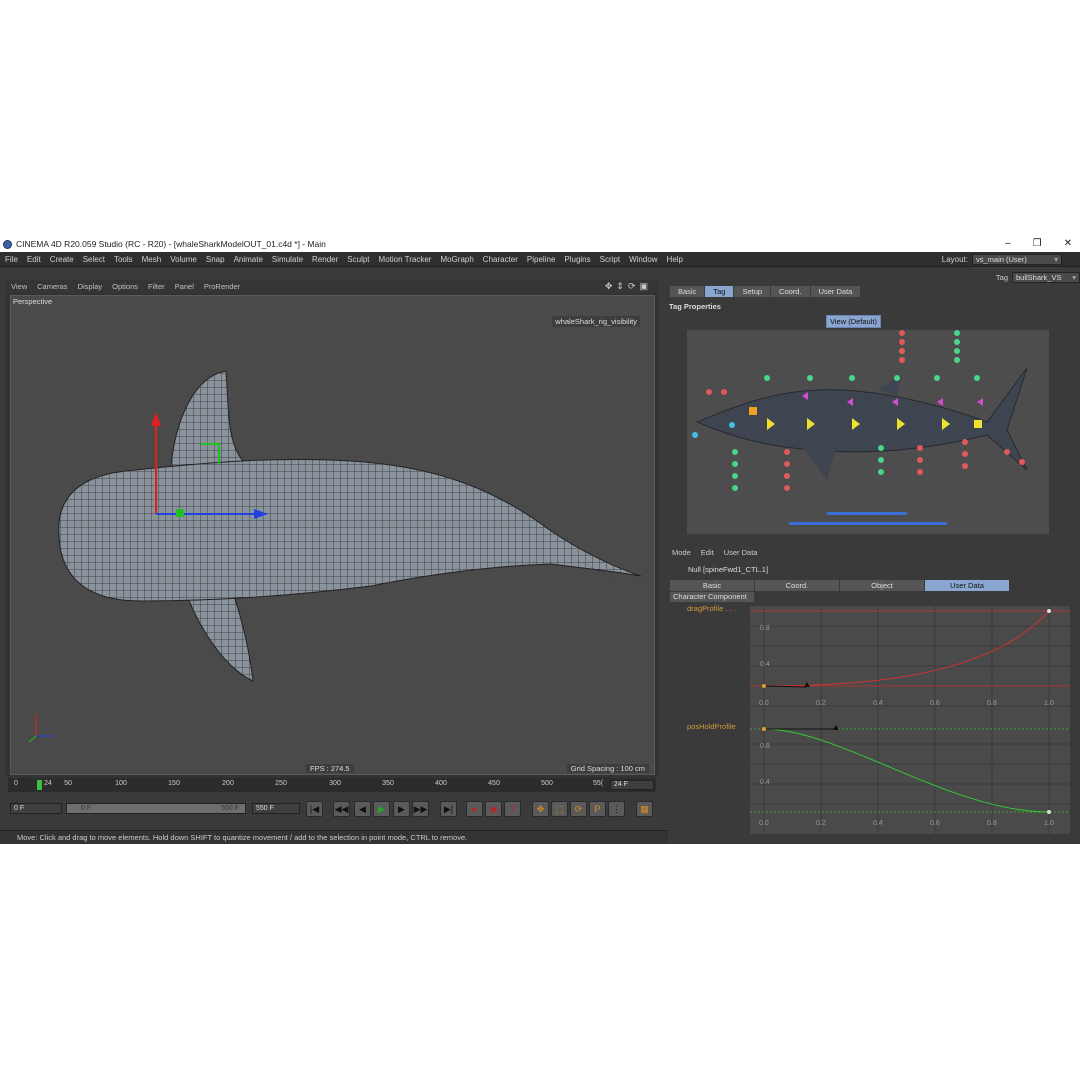  Describe the element at coordinates (797, 585) in the screenshot. I see `am-tab-coord: Coord.` at that location.